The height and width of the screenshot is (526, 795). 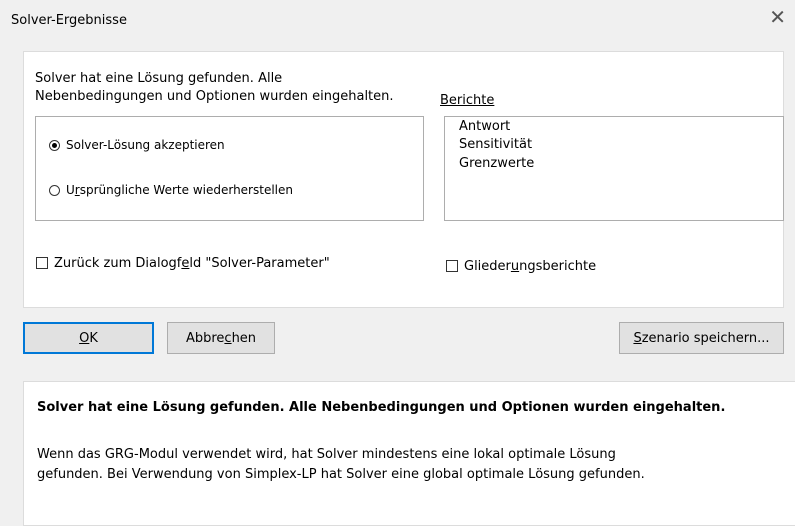 What do you see at coordinates (88, 338) in the screenshot?
I see `ok-button: OK` at bounding box center [88, 338].